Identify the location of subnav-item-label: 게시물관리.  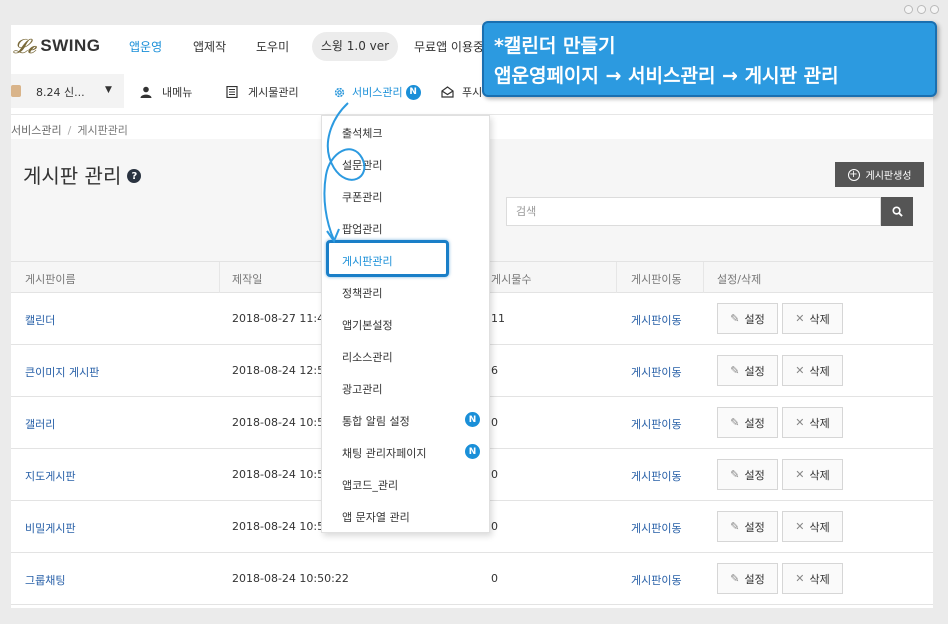
(273, 92).